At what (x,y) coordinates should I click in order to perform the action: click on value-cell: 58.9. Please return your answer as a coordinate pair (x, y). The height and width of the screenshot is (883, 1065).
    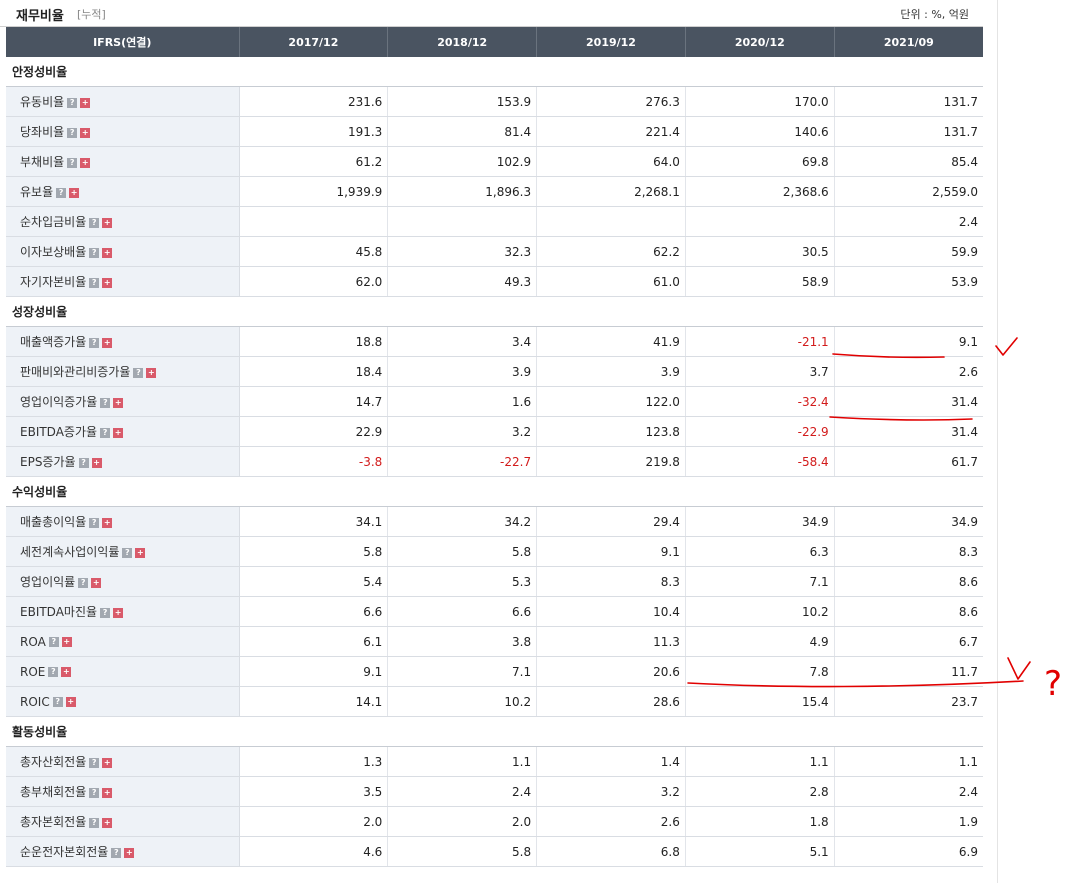
    Looking at the image, I should click on (759, 281).